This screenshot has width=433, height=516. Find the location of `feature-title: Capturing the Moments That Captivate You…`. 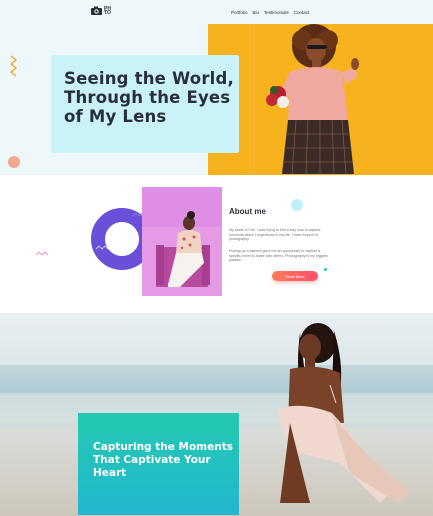

feature-title: Capturing the Moments That Captivate You… is located at coordinates (163, 460).